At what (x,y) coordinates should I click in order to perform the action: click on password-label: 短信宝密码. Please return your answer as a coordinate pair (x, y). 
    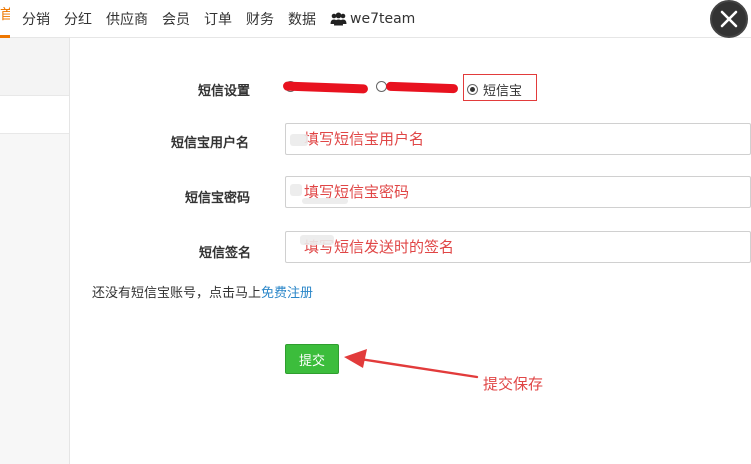
    Looking at the image, I should click on (218, 198).